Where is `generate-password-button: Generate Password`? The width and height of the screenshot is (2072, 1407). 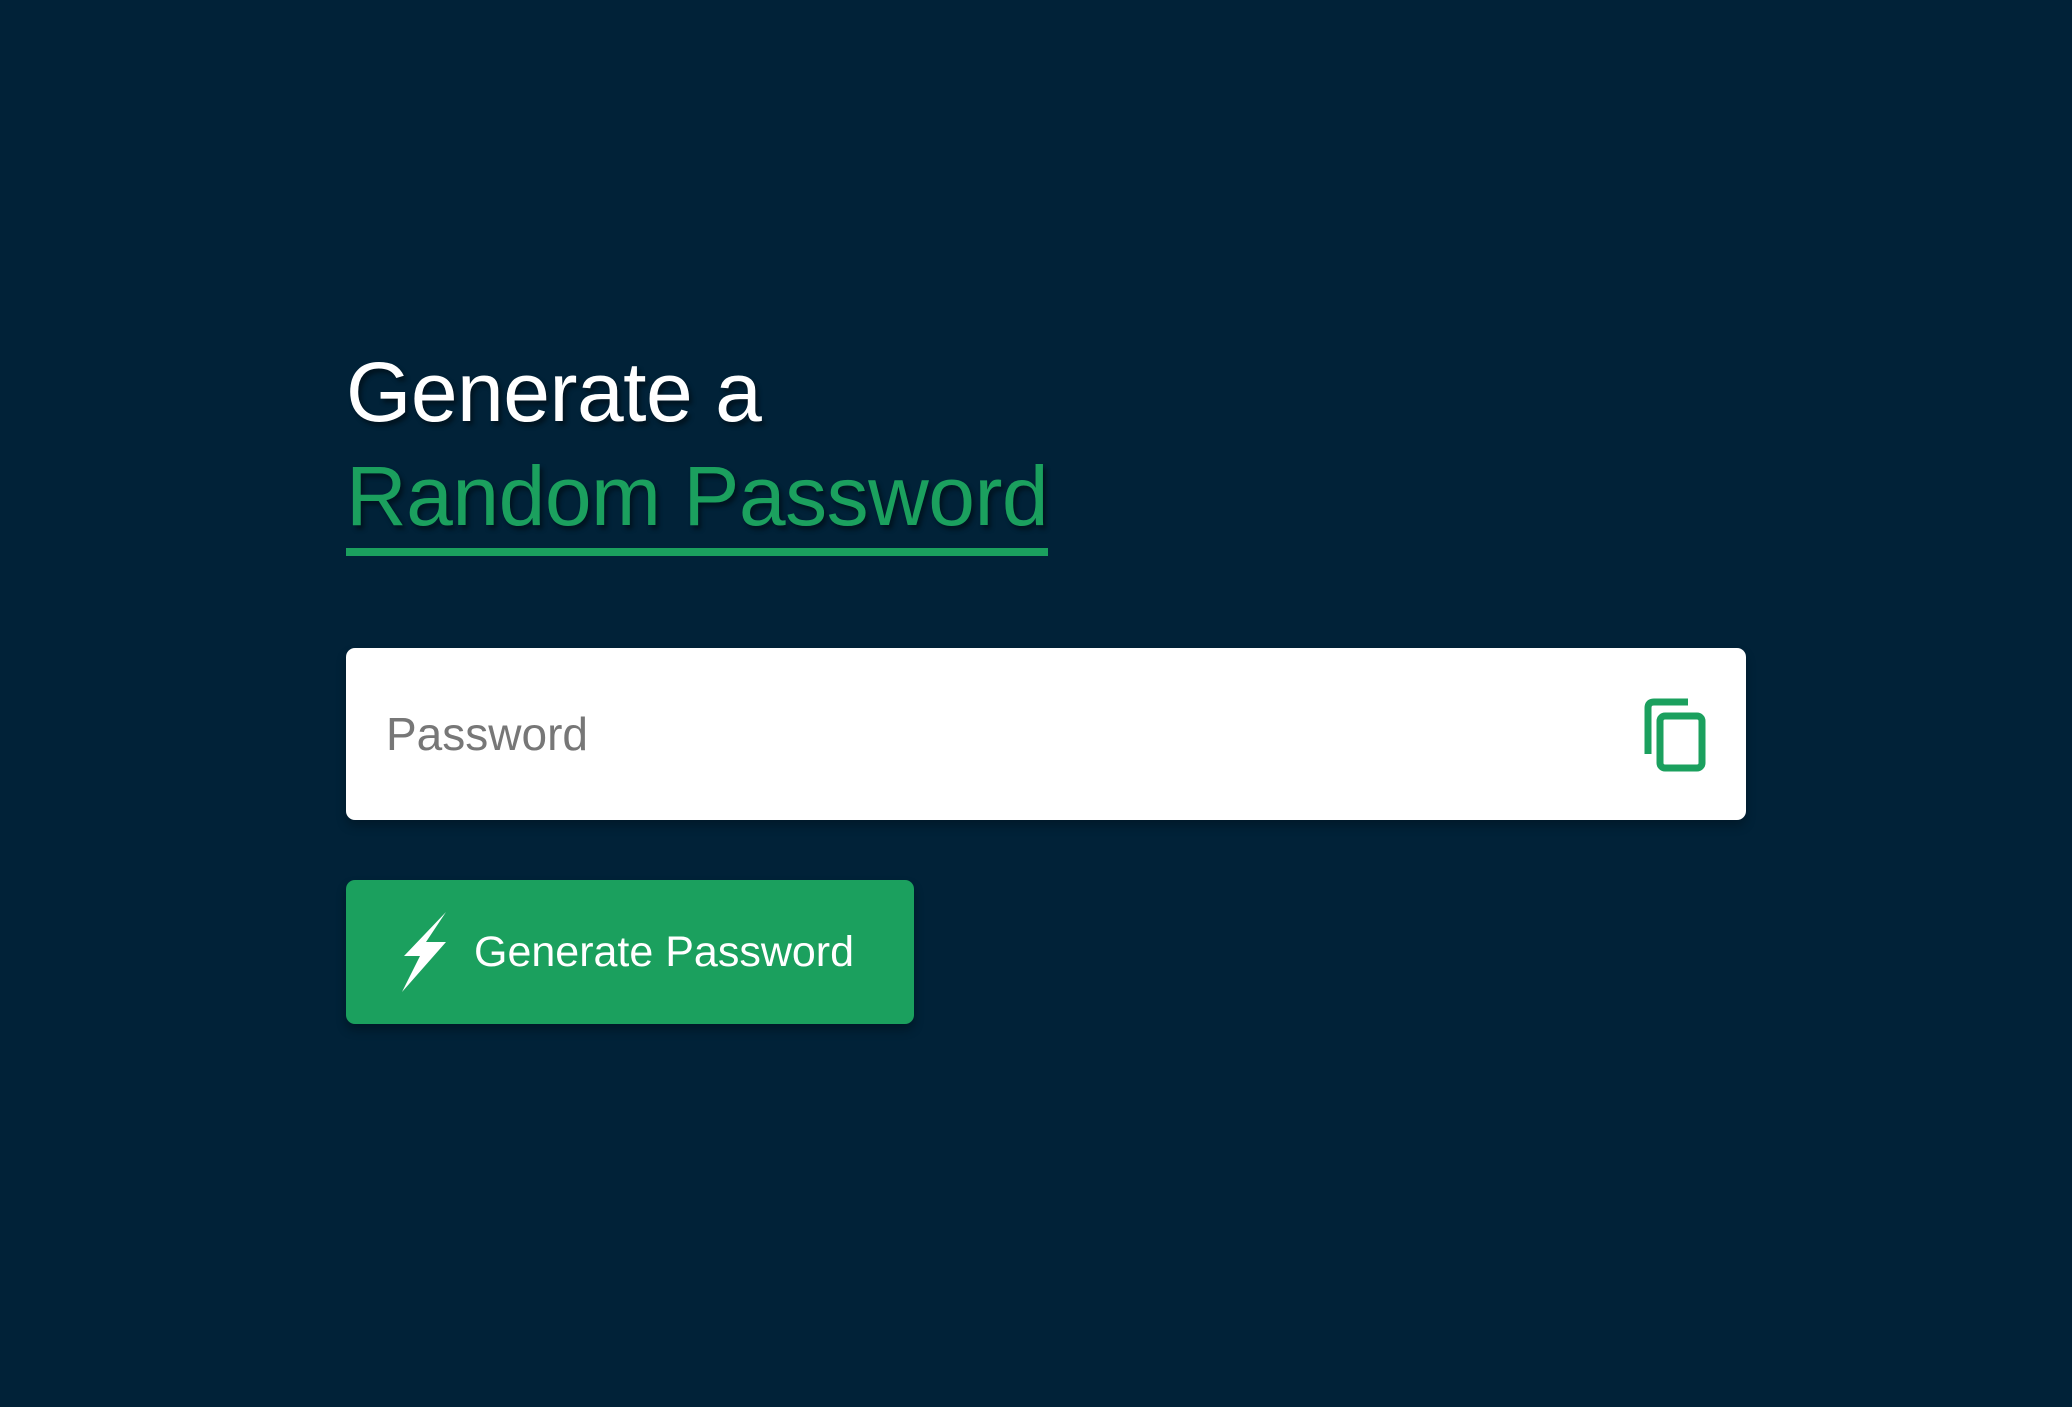 generate-password-button: Generate Password is located at coordinates (630, 952).